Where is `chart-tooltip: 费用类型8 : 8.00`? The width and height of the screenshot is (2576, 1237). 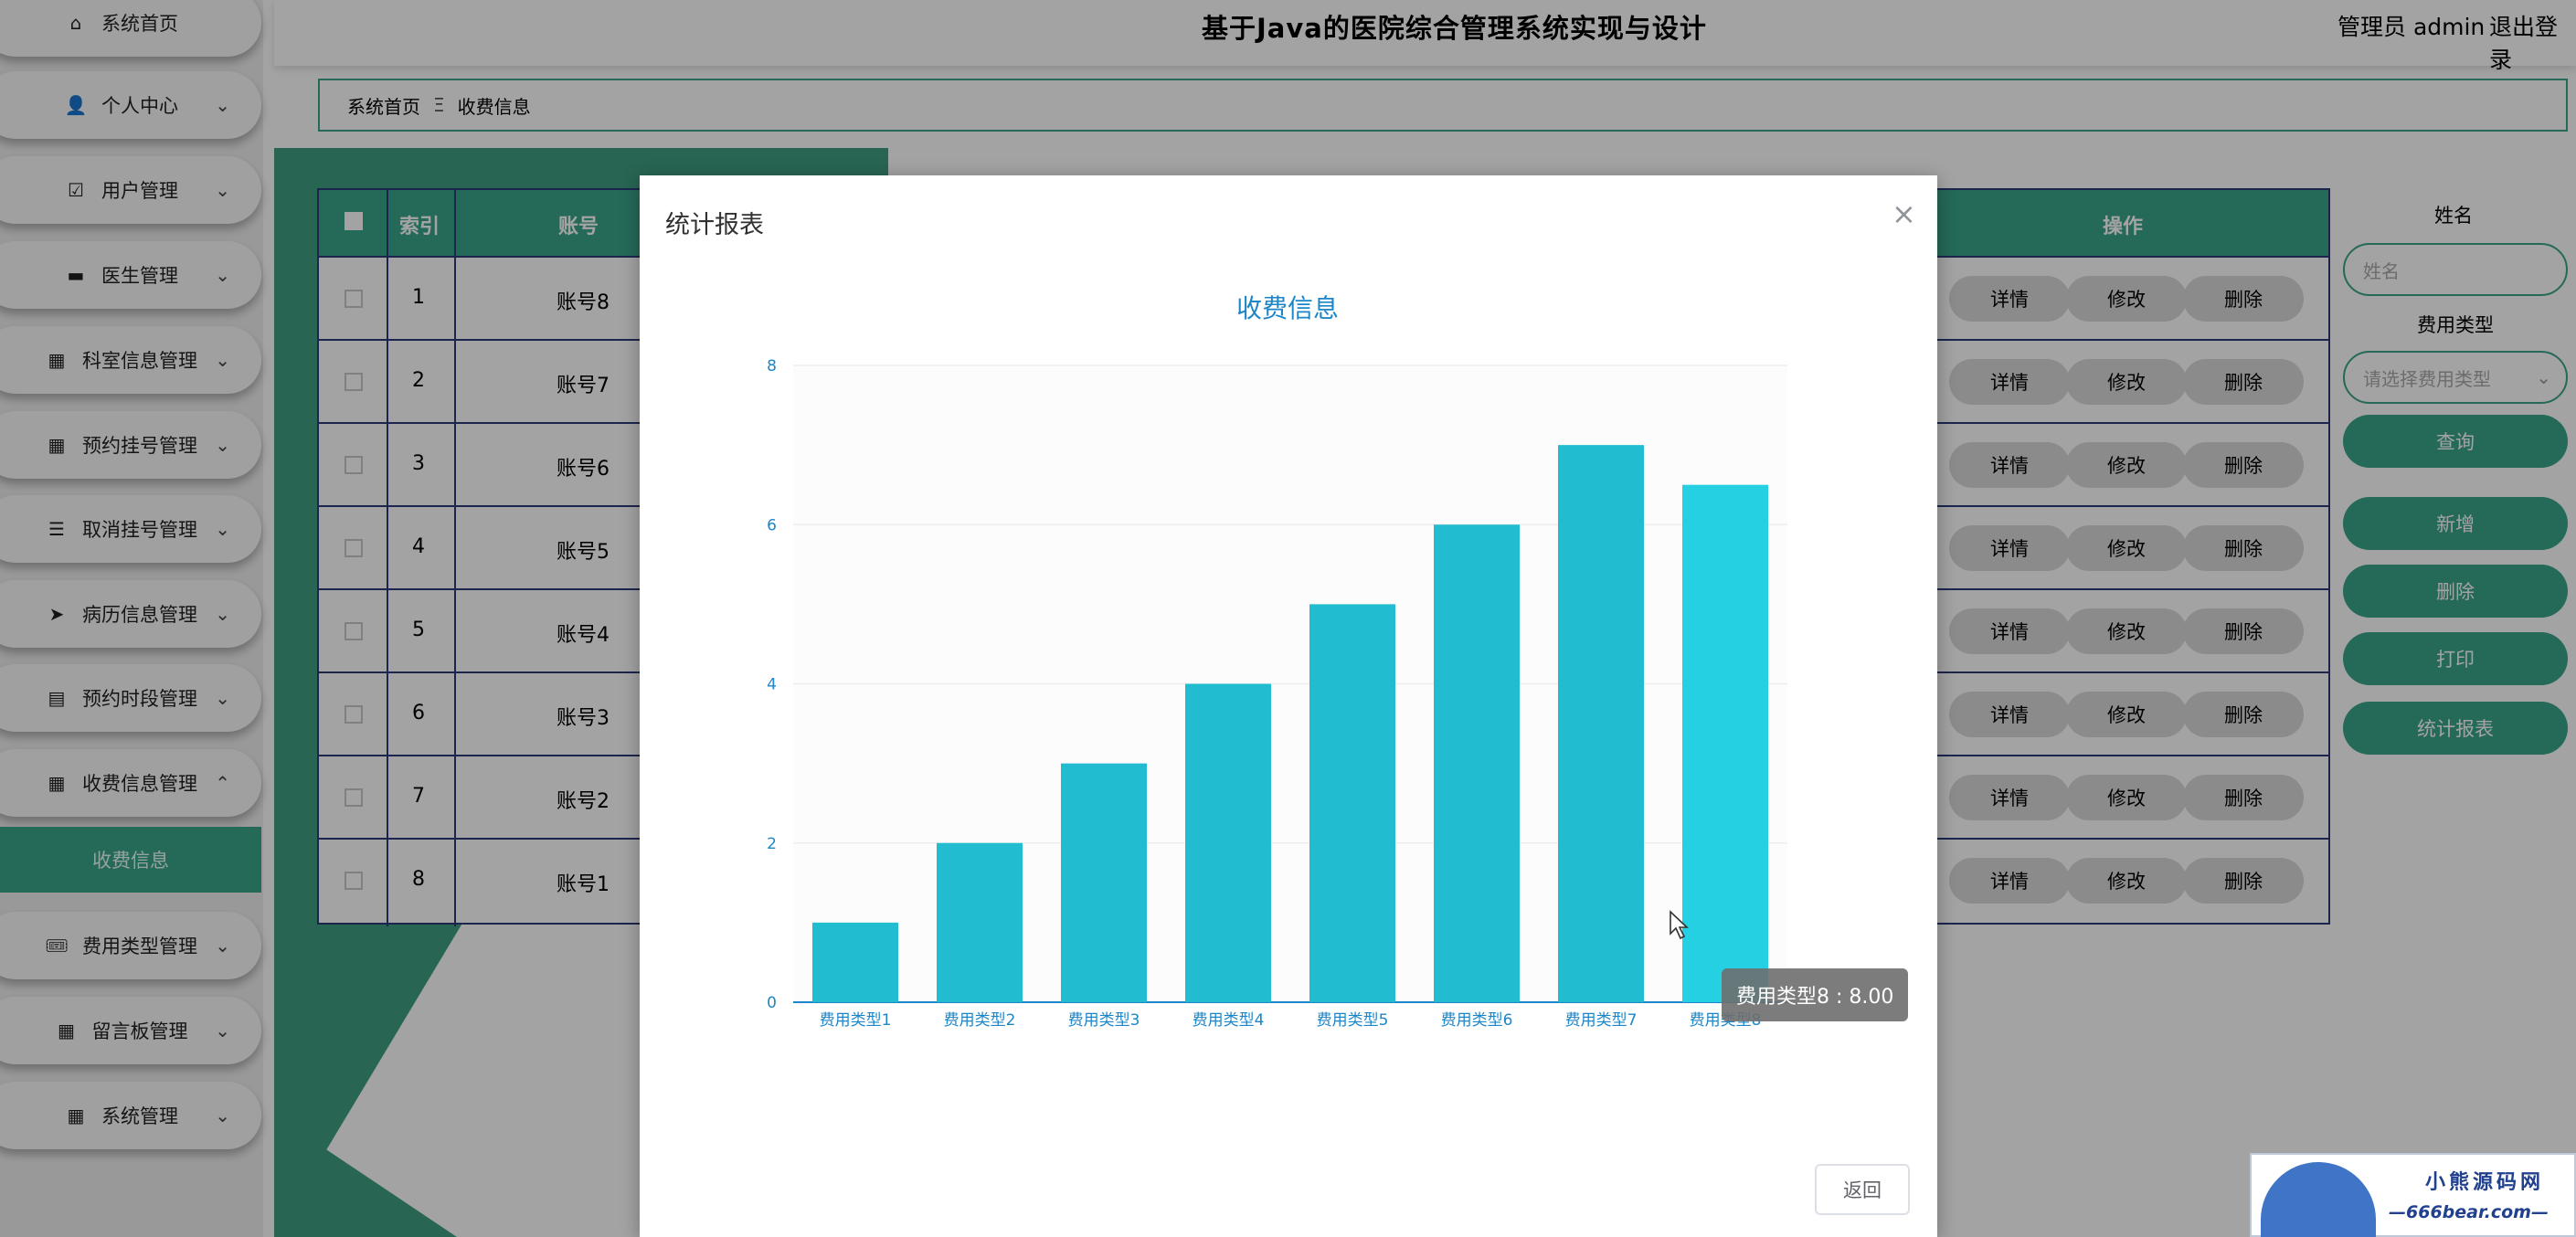 chart-tooltip: 费用类型8 : 8.00 is located at coordinates (1815, 994).